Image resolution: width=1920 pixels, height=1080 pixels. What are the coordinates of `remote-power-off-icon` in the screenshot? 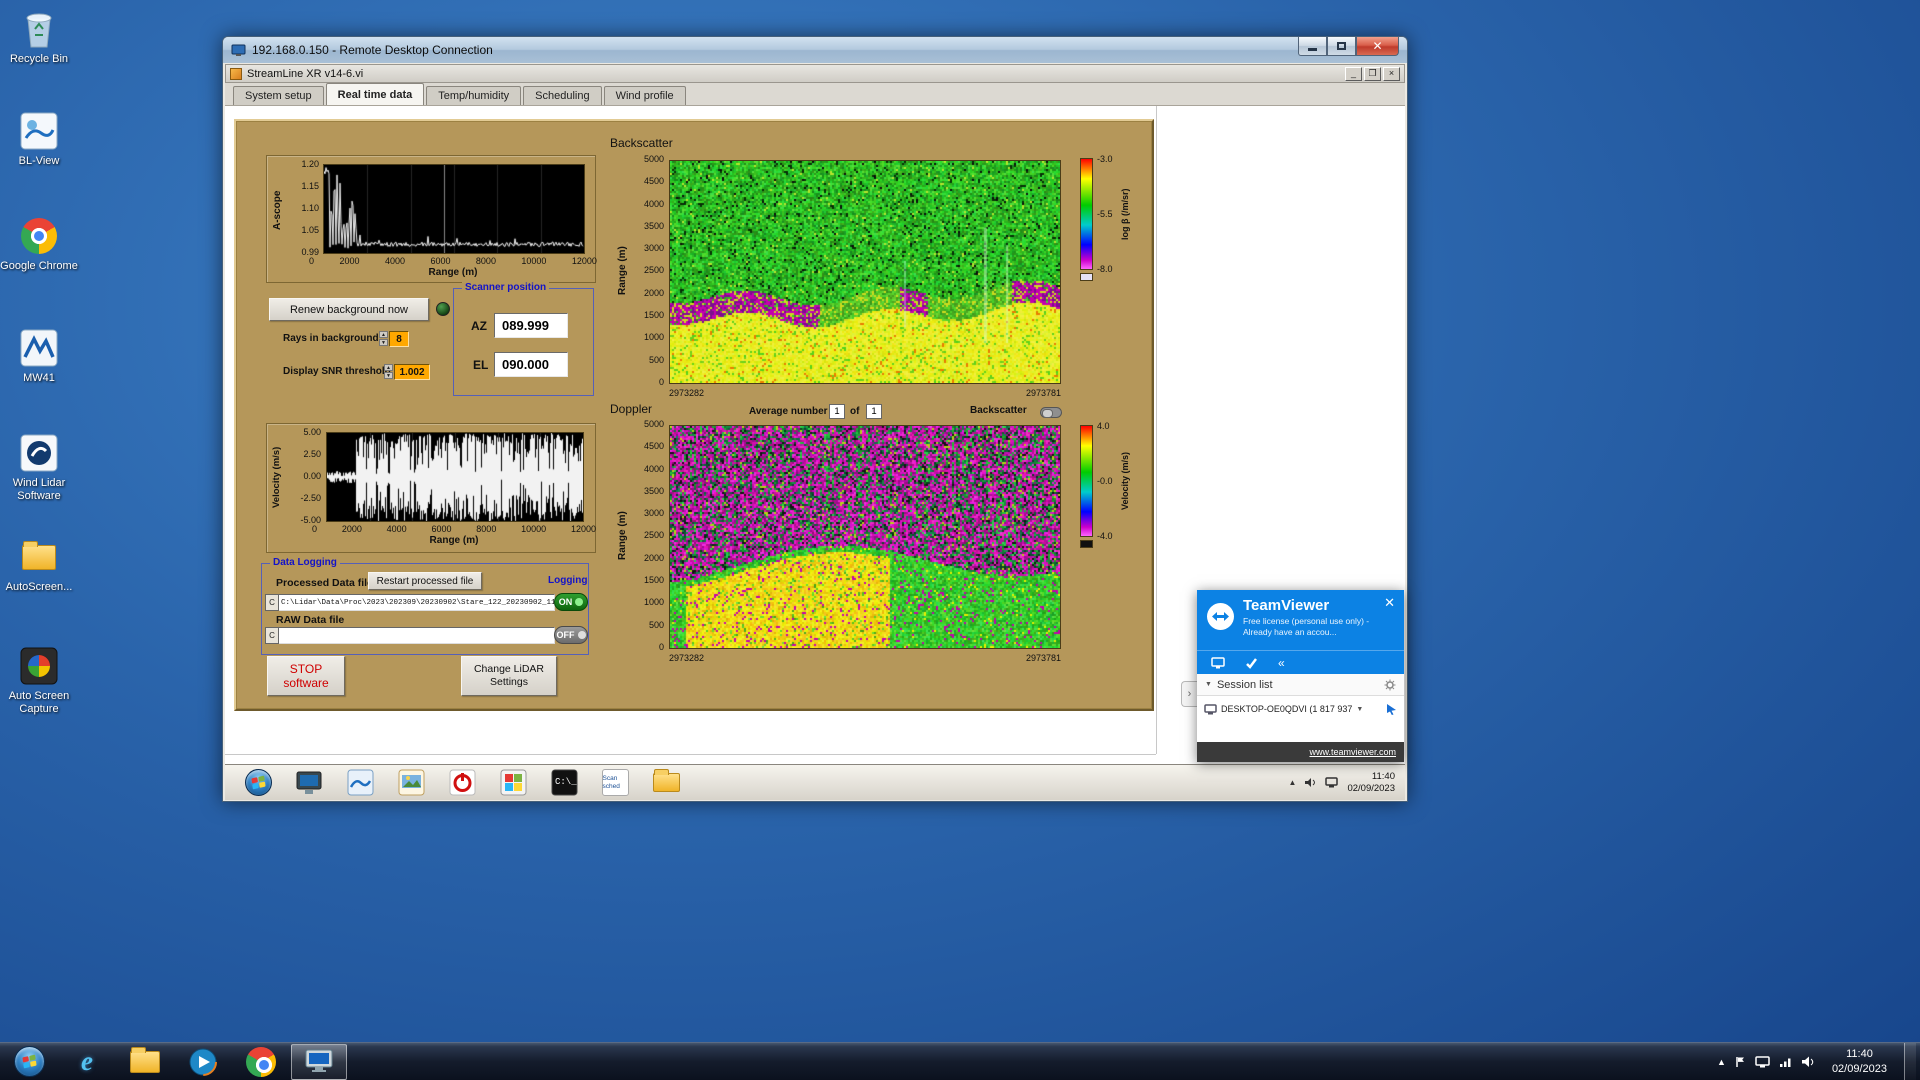 It's located at (462, 783).